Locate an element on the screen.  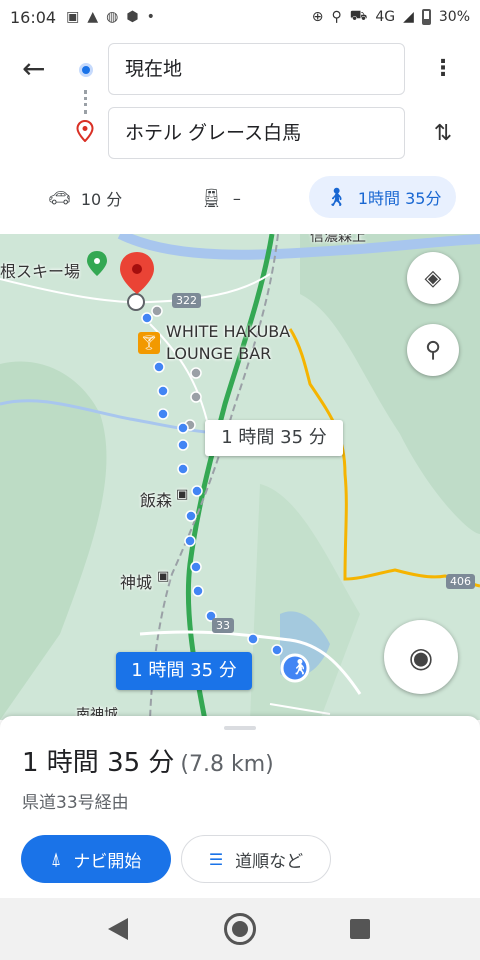
mode-walking: 🚶︎ 1時間 35分 is located at coordinates (382, 197).